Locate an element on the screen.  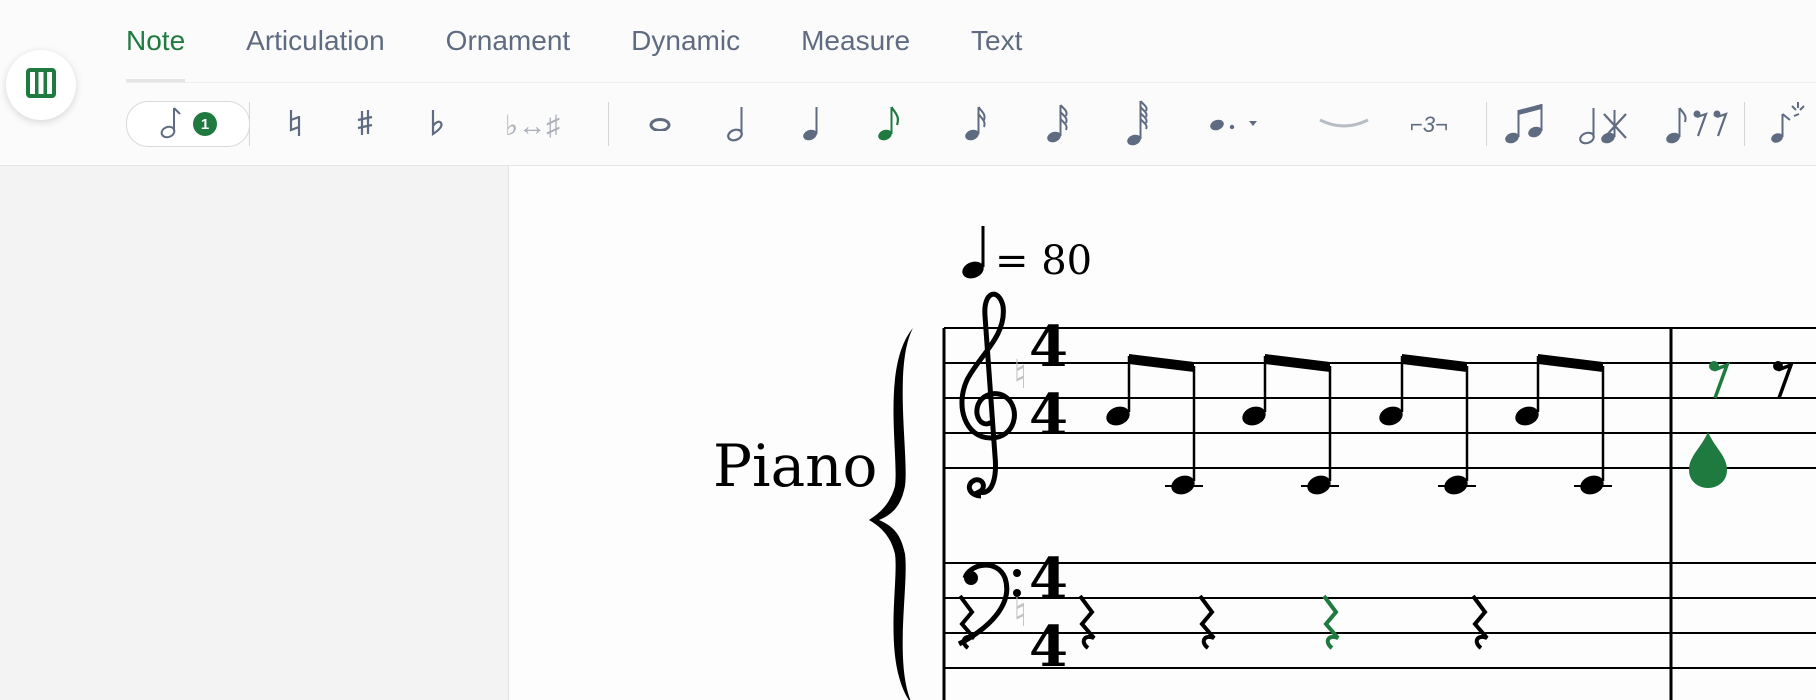
beam-button is located at coordinates (1528, 125).